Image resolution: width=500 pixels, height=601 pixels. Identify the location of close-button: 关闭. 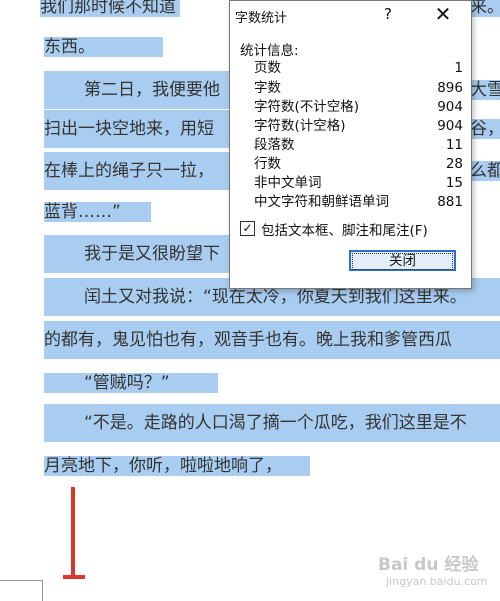
(402, 260).